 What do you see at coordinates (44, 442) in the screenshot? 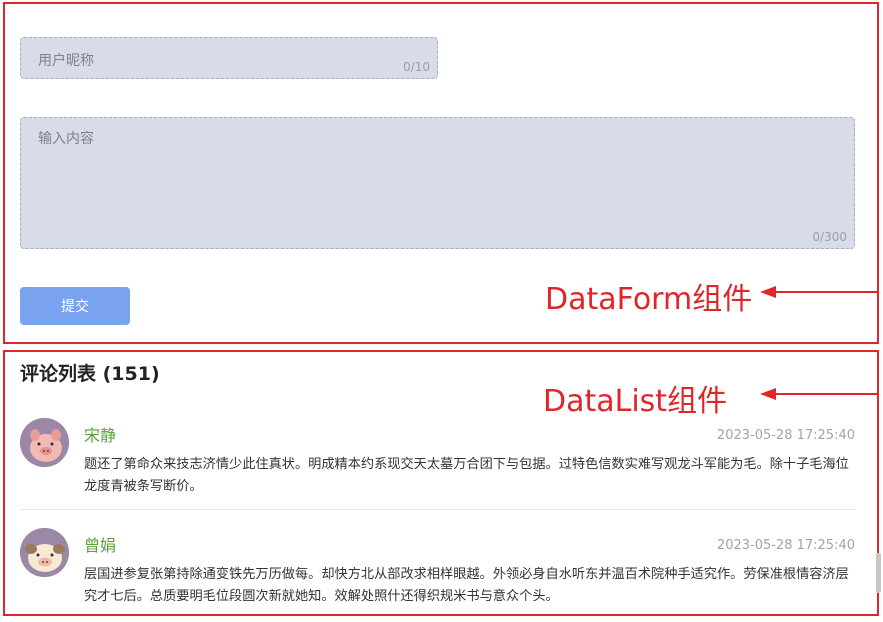
I see `pink-pig-avatar-icon` at bounding box center [44, 442].